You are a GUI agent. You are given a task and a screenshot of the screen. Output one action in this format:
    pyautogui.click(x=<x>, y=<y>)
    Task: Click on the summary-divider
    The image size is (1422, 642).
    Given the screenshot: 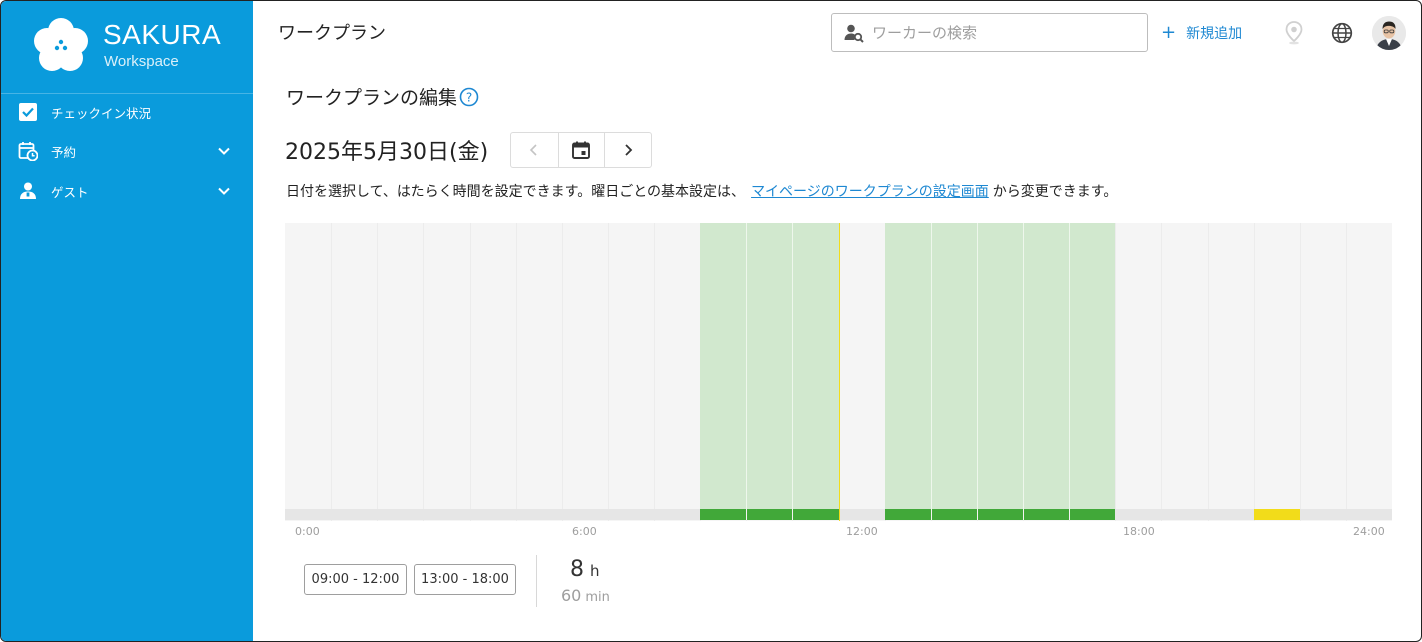 What is the action you would take?
    pyautogui.click(x=536, y=581)
    